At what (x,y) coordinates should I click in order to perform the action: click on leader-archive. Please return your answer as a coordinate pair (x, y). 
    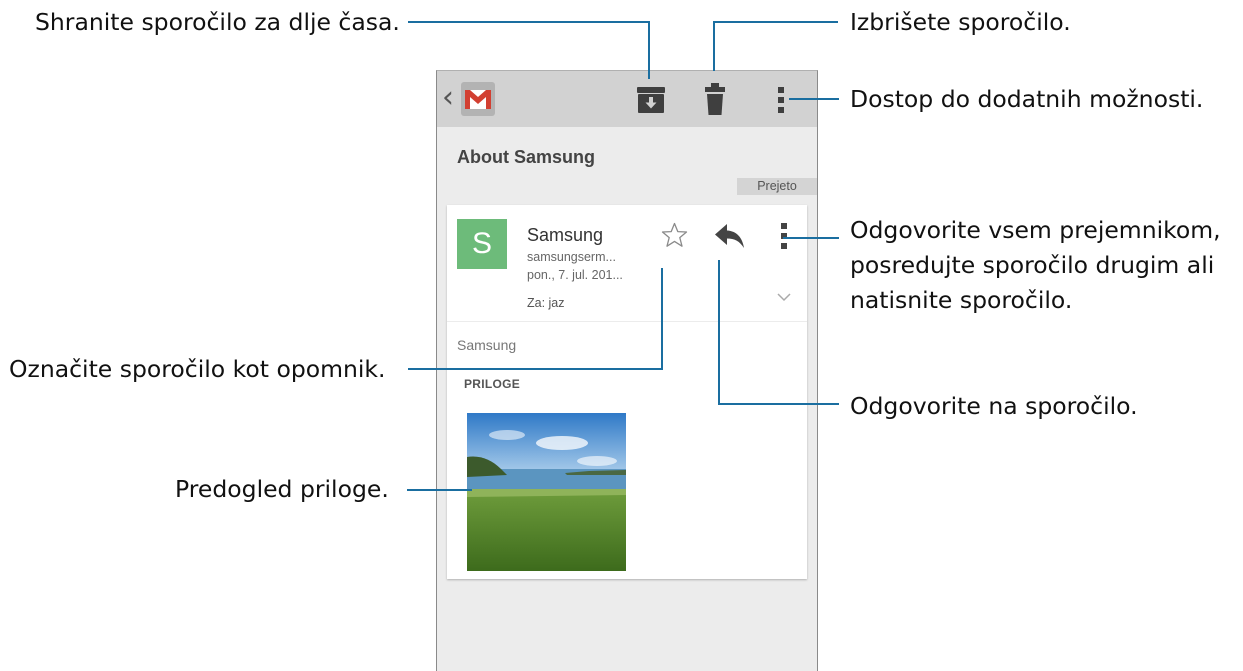
    Looking at the image, I should click on (529, 22).